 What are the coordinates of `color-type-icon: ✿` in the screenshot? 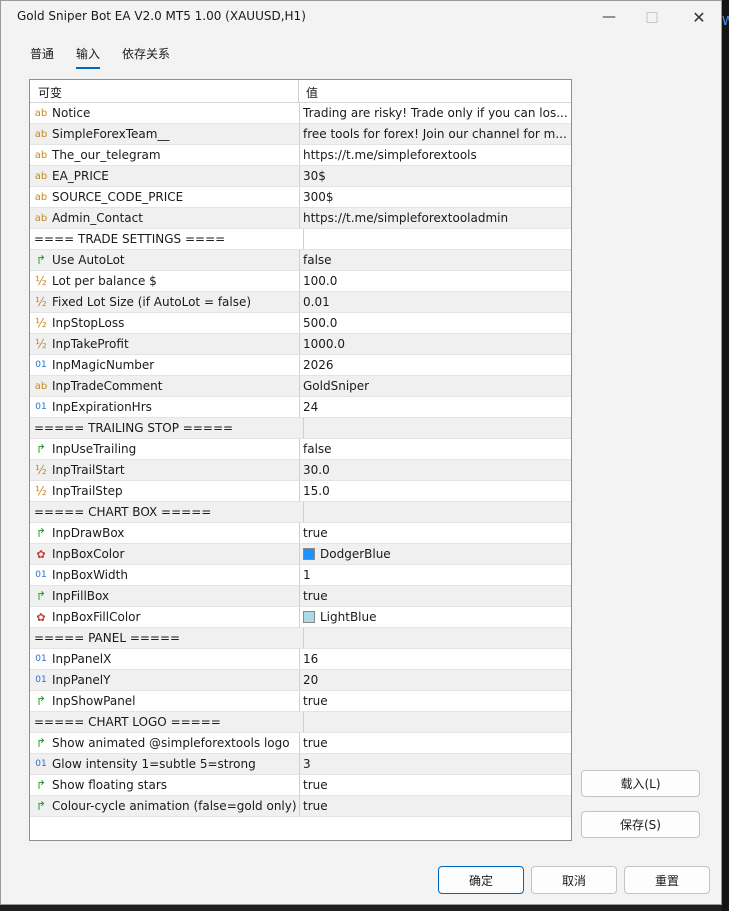 It's located at (41, 554).